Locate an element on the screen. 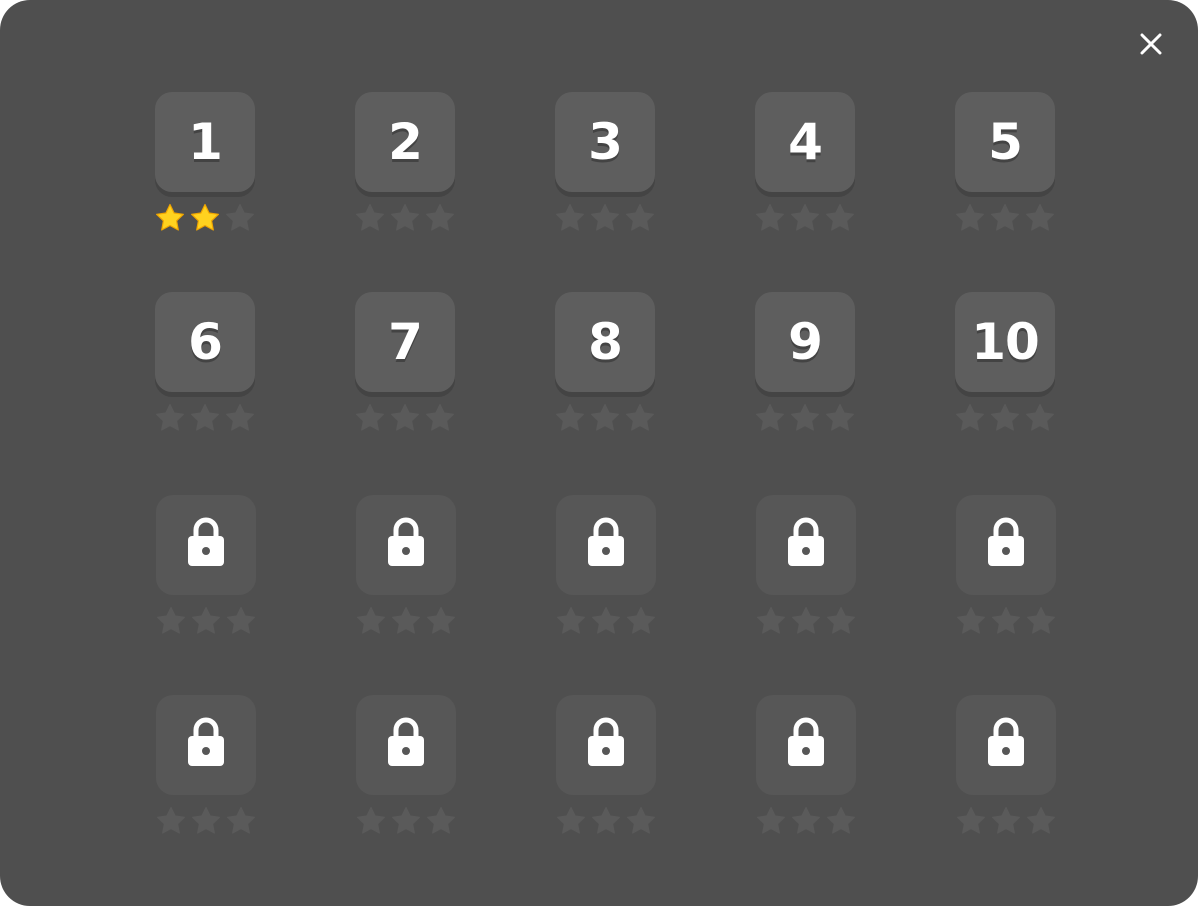 This screenshot has width=1198, height=906. level-number: 10 is located at coordinates (1005, 342).